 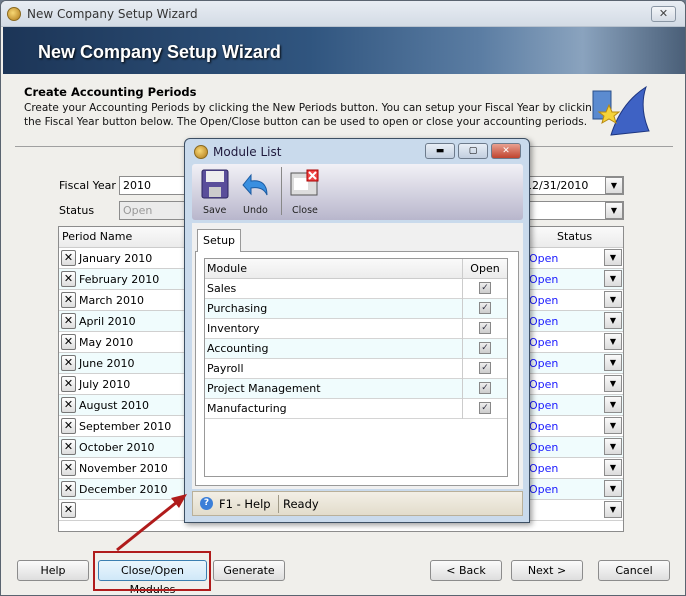 What do you see at coordinates (222, 288) in the screenshot?
I see `module-name: Sales` at bounding box center [222, 288].